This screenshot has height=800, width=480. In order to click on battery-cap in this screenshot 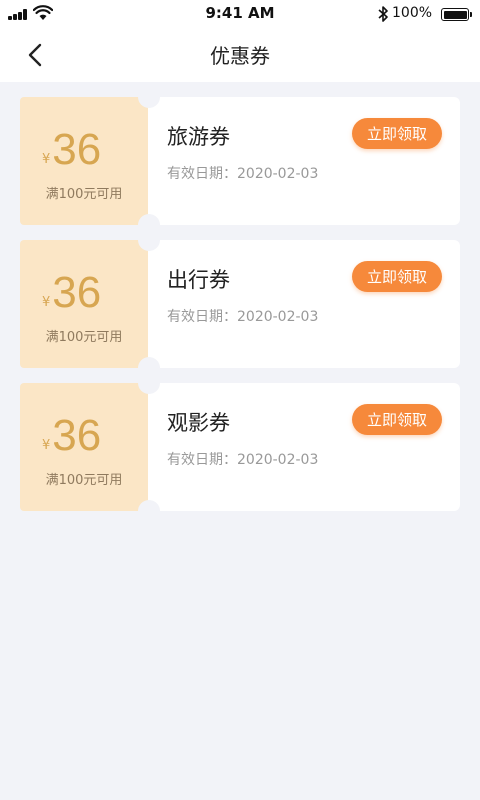, I will do `click(471, 14)`.